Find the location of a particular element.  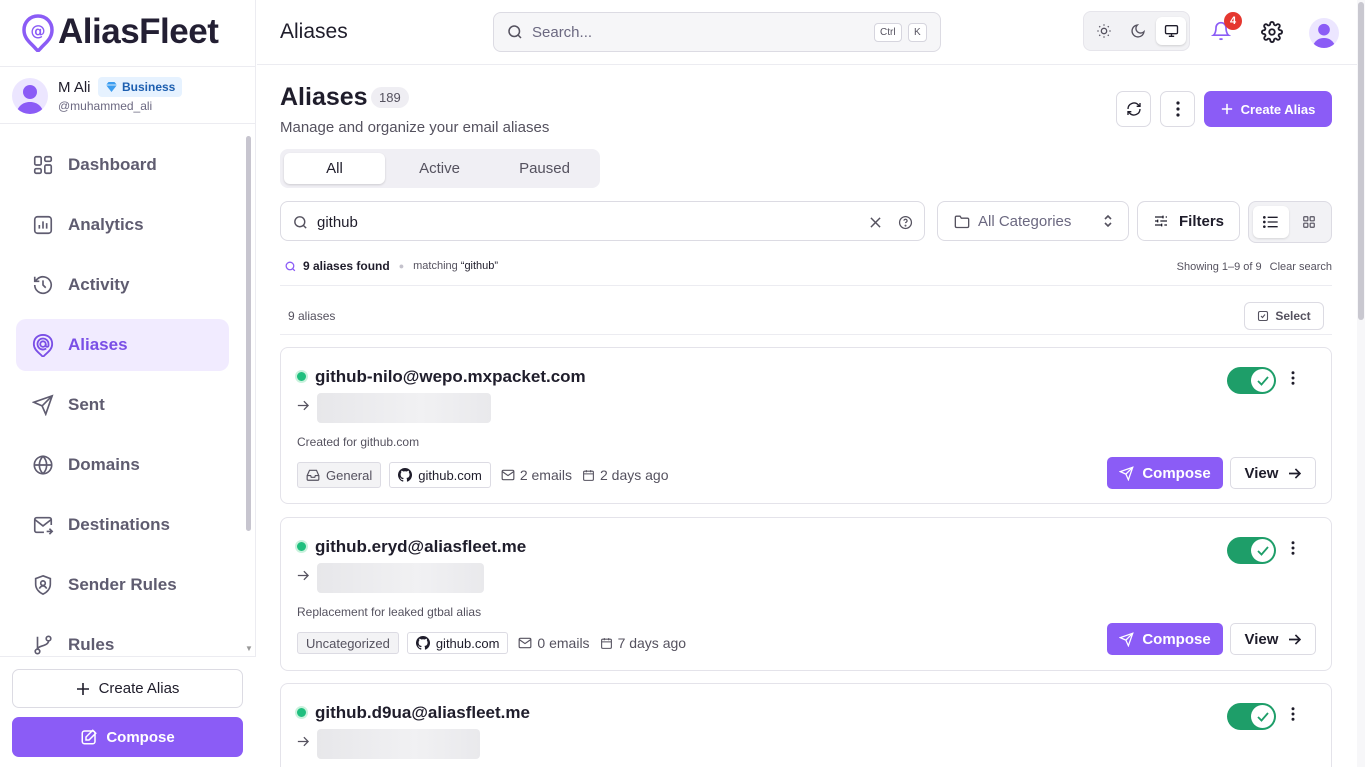

nav-item-sent: Sent is located at coordinates (122, 405).